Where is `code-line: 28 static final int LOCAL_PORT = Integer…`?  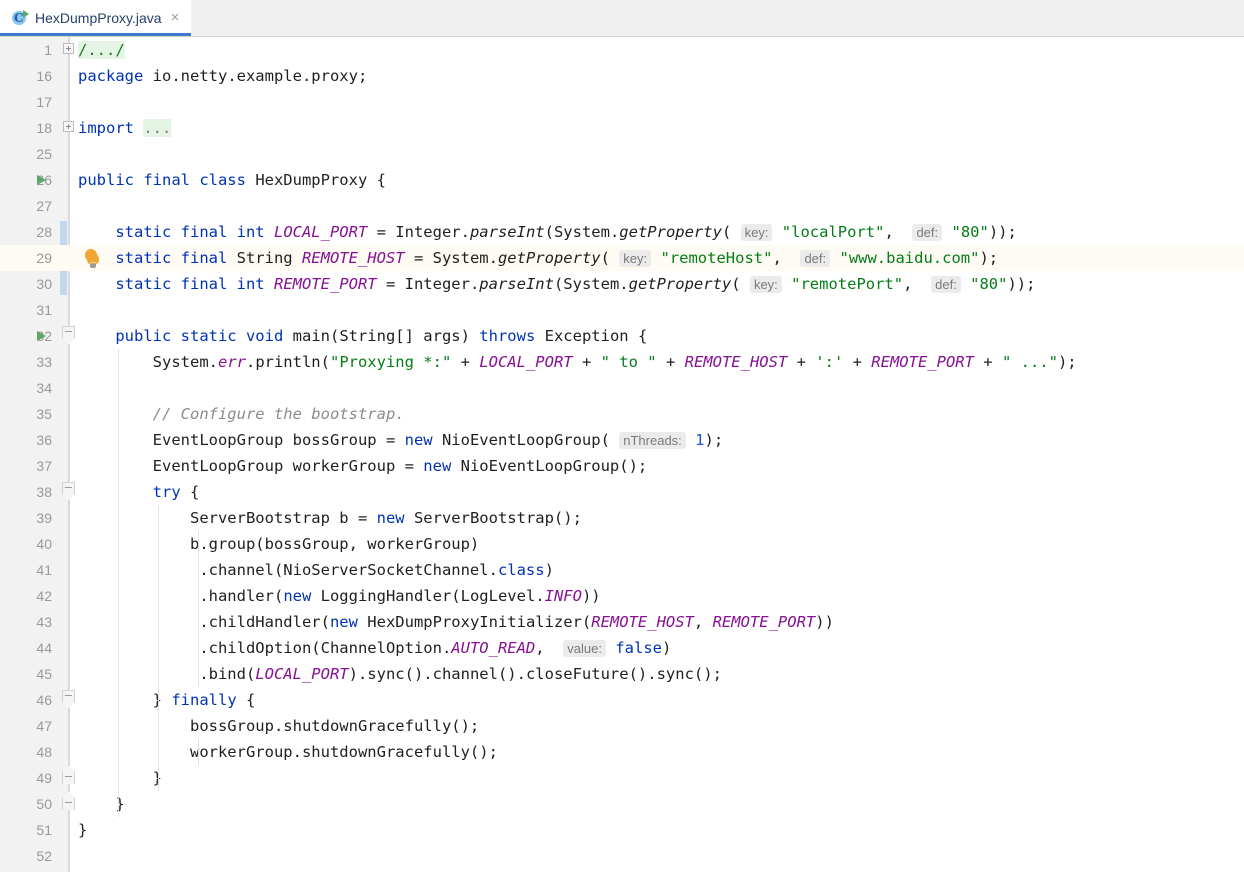 code-line: 28 static final int LOCAL_PORT = Integer… is located at coordinates (622, 232).